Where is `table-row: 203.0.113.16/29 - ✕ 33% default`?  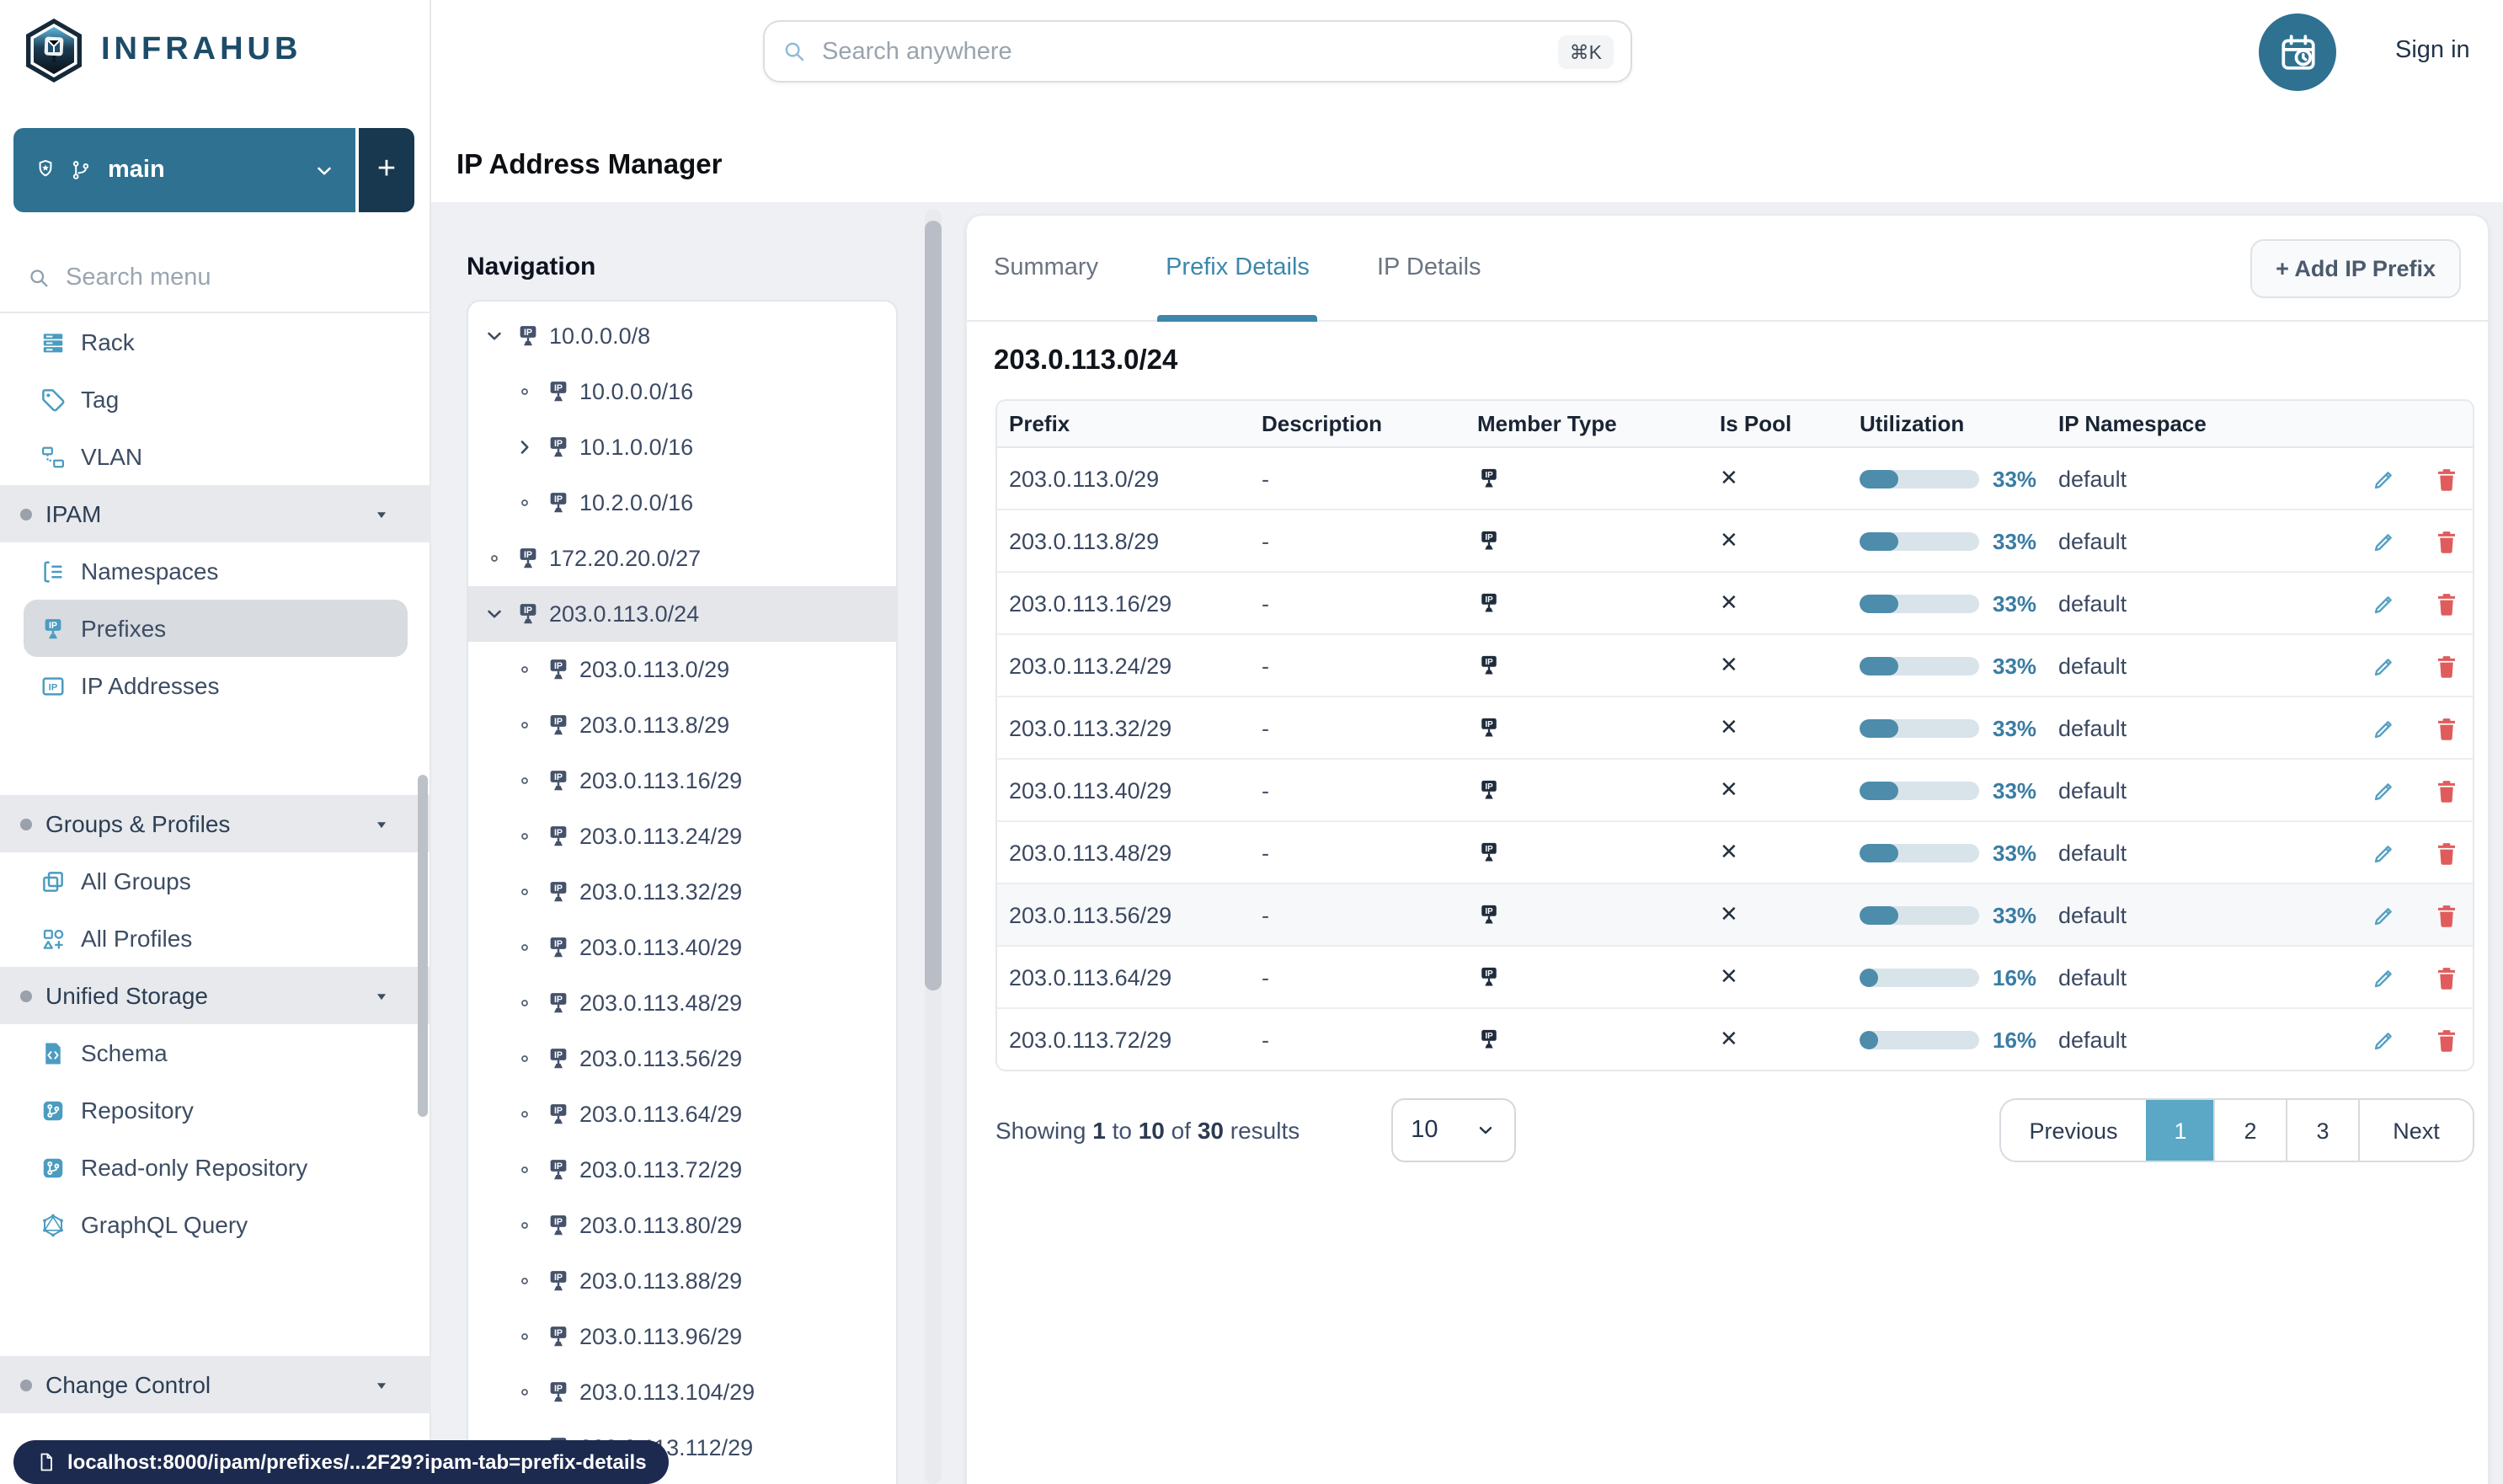
table-row: 203.0.113.16/29 - ✕ 33% default is located at coordinates (1735, 604).